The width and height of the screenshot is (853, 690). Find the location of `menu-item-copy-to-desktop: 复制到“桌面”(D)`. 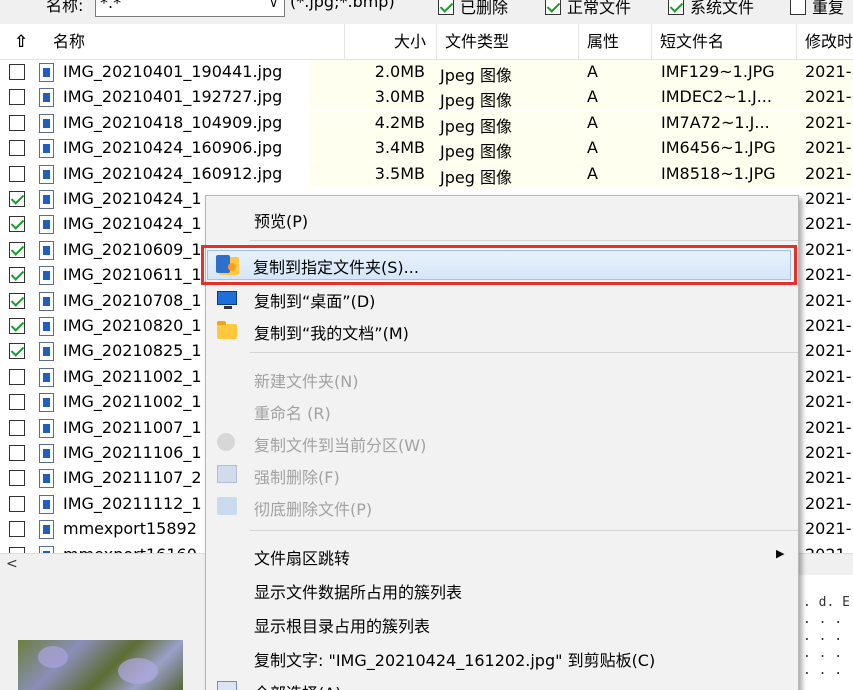

menu-item-copy-to-desktop: 复制到“桌面”(D) is located at coordinates (502, 298).